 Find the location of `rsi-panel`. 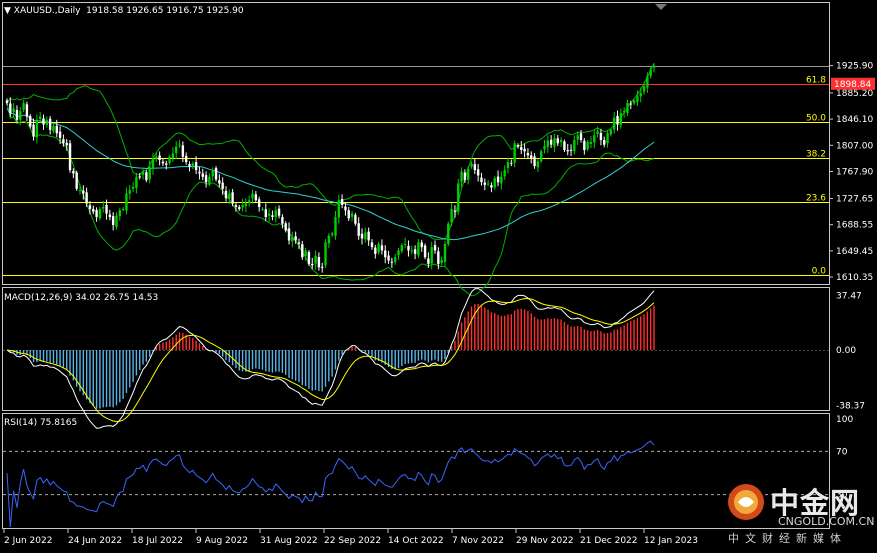

rsi-panel is located at coordinates (416, 484).